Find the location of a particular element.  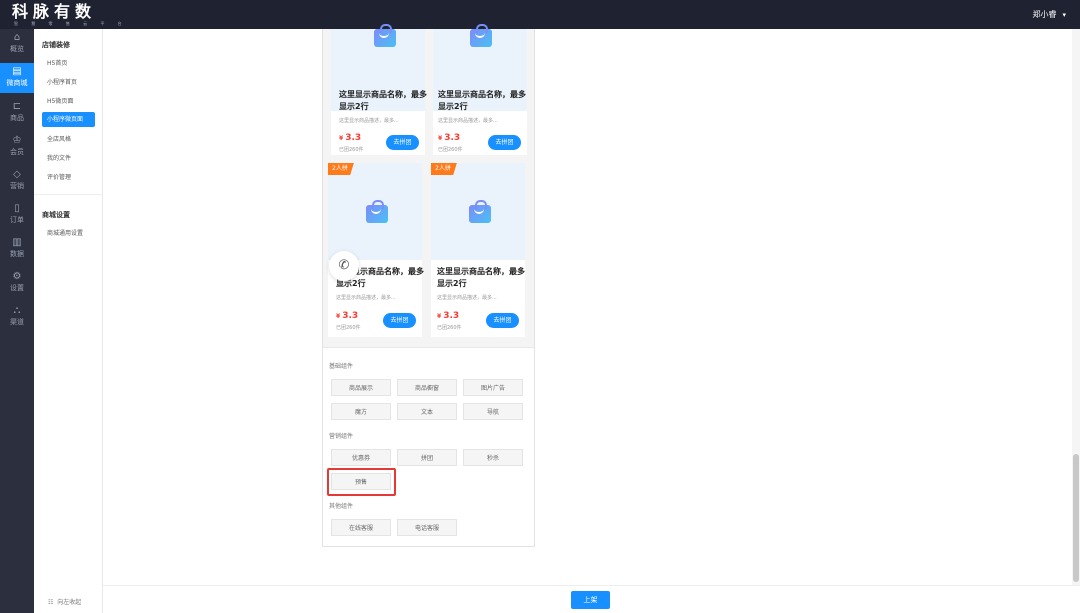

logo-subtitle: 智 慧 零 售 云 平 台 is located at coordinates (71, 23).